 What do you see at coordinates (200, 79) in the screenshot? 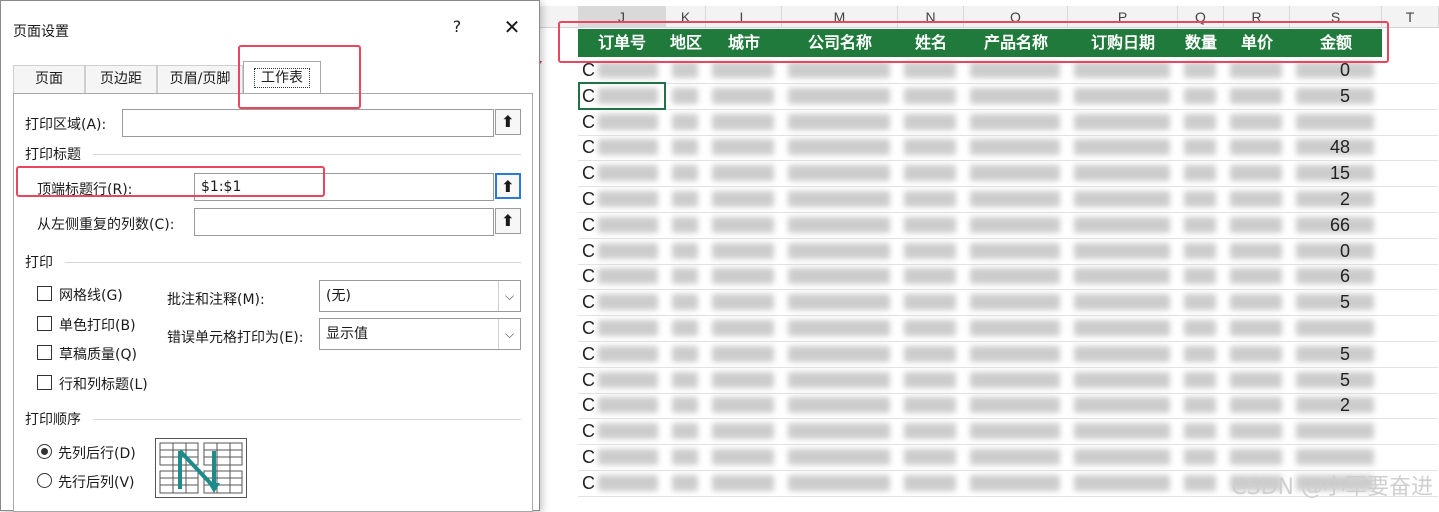
I see `tab-header-footer: 页眉/页脚` at bounding box center [200, 79].